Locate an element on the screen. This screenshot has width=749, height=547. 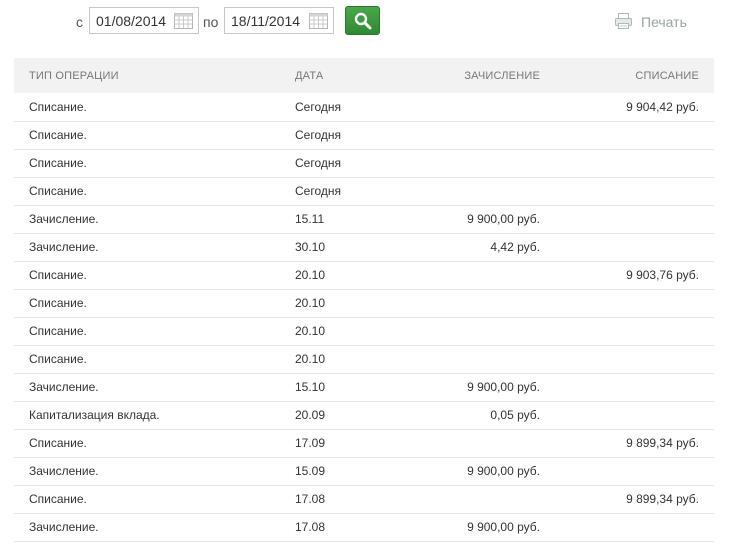
table-row: Капитализация вклада. 20.09 0,05 руб. is located at coordinates (364, 415).